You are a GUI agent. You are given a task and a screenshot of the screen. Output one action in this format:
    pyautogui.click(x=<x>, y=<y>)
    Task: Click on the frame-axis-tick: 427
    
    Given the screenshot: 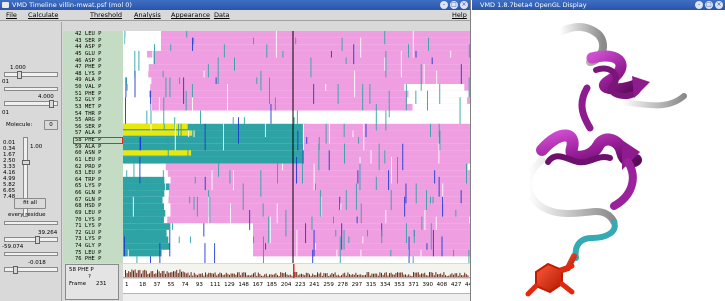 What is the action you would take?
    pyautogui.click(x=456, y=285)
    